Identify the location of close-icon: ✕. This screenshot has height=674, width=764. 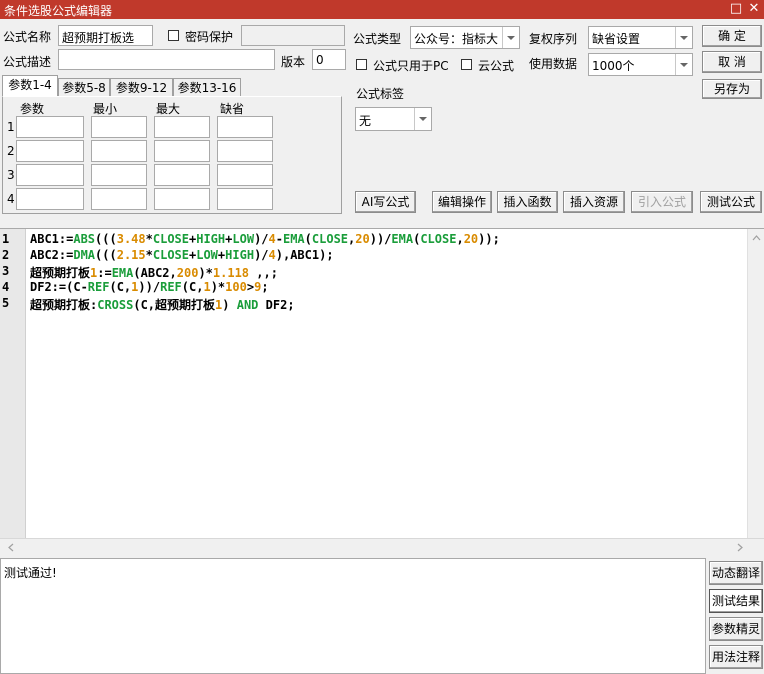
(754, 9).